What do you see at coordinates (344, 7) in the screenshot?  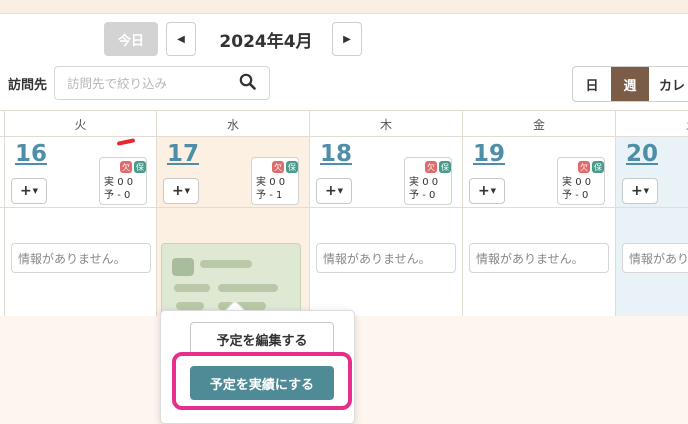 I see `top-band` at bounding box center [344, 7].